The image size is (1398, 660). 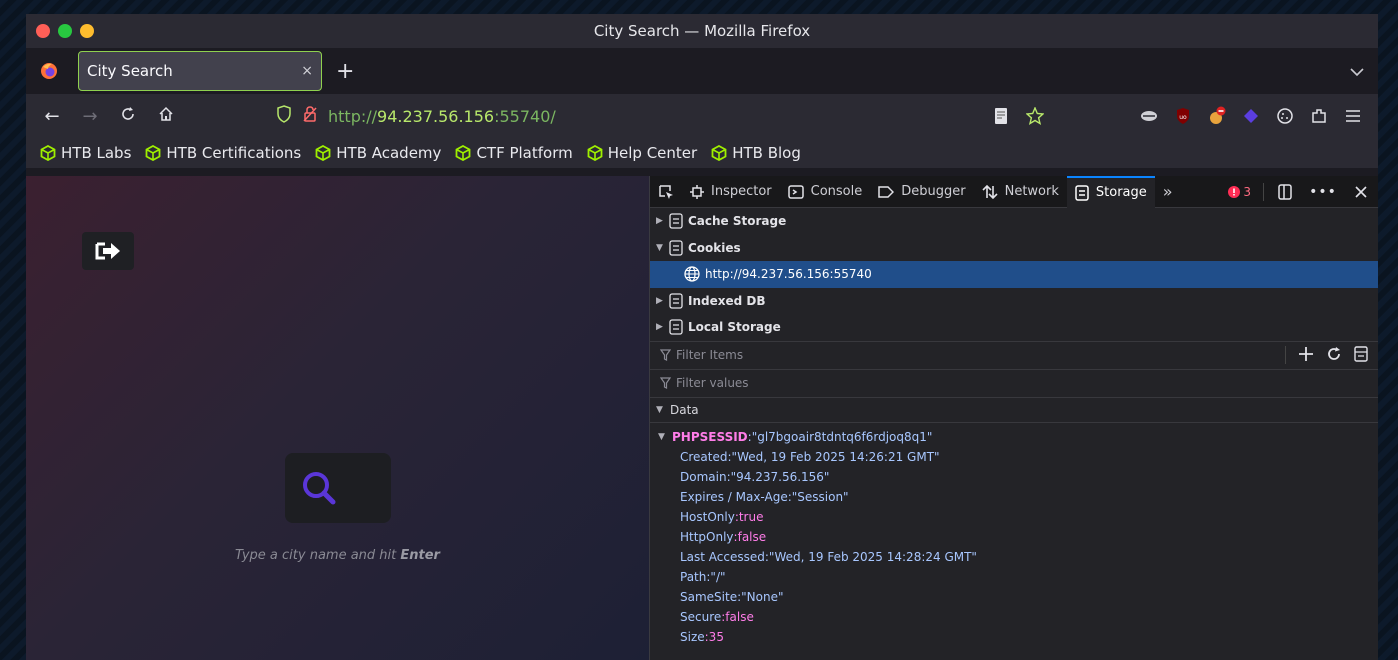 What do you see at coordinates (741, 191) in the screenshot?
I see `tab-inspector-label: Inspector` at bounding box center [741, 191].